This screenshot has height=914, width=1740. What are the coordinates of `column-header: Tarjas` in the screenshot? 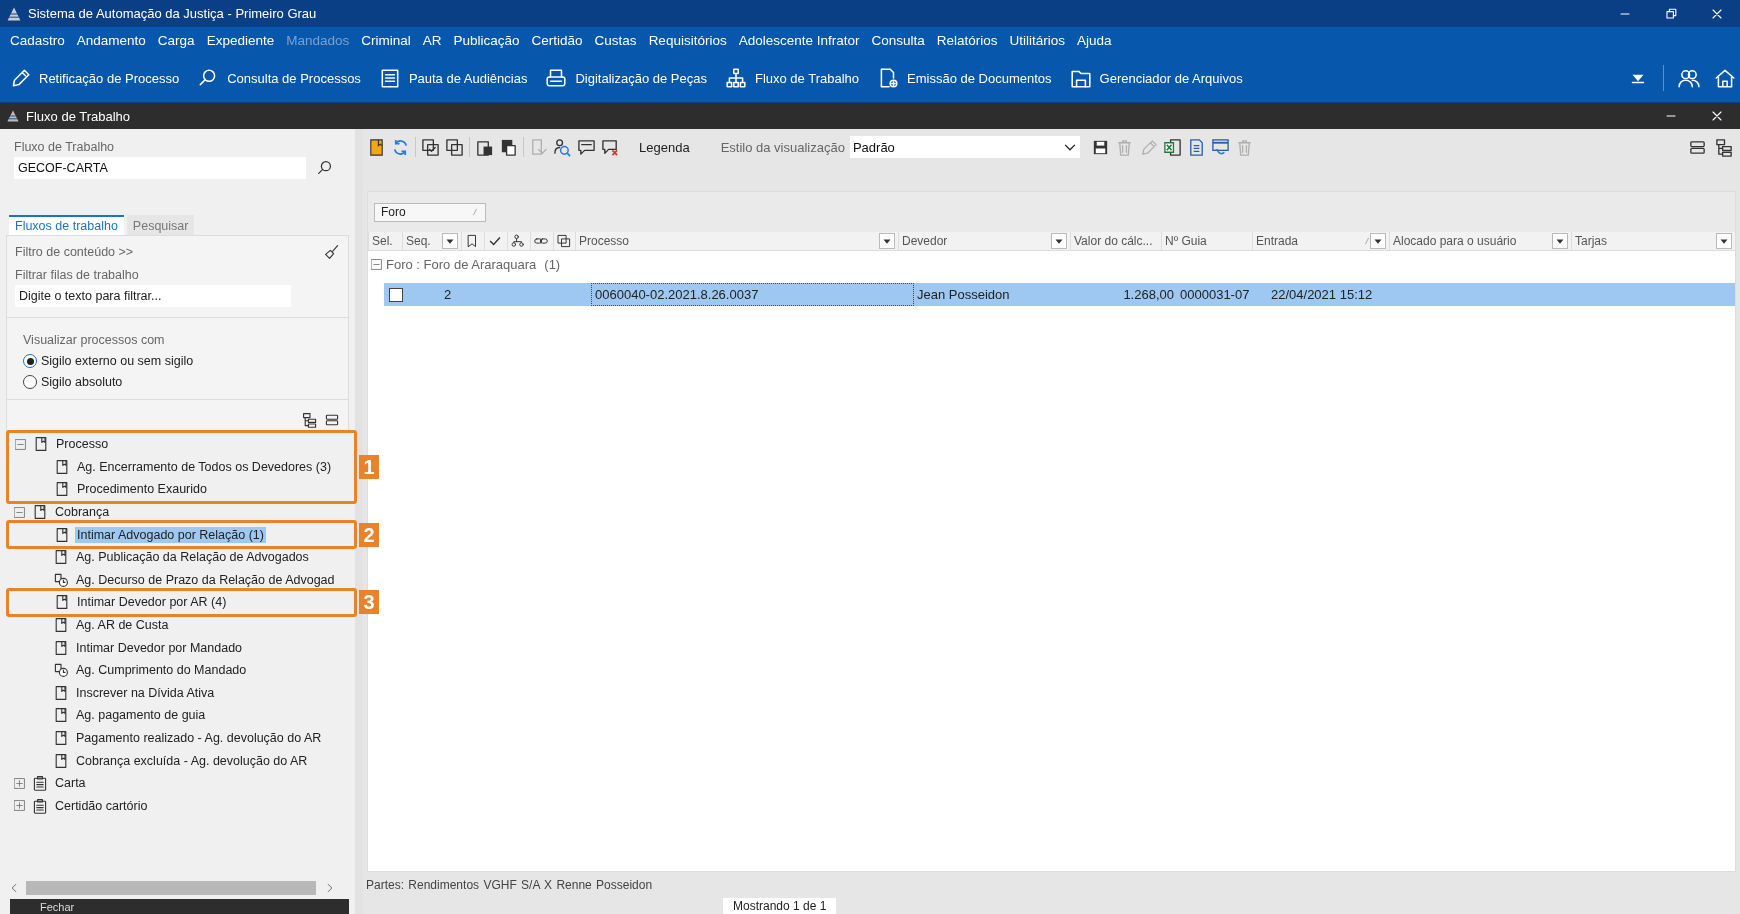 It's located at (1653, 241).